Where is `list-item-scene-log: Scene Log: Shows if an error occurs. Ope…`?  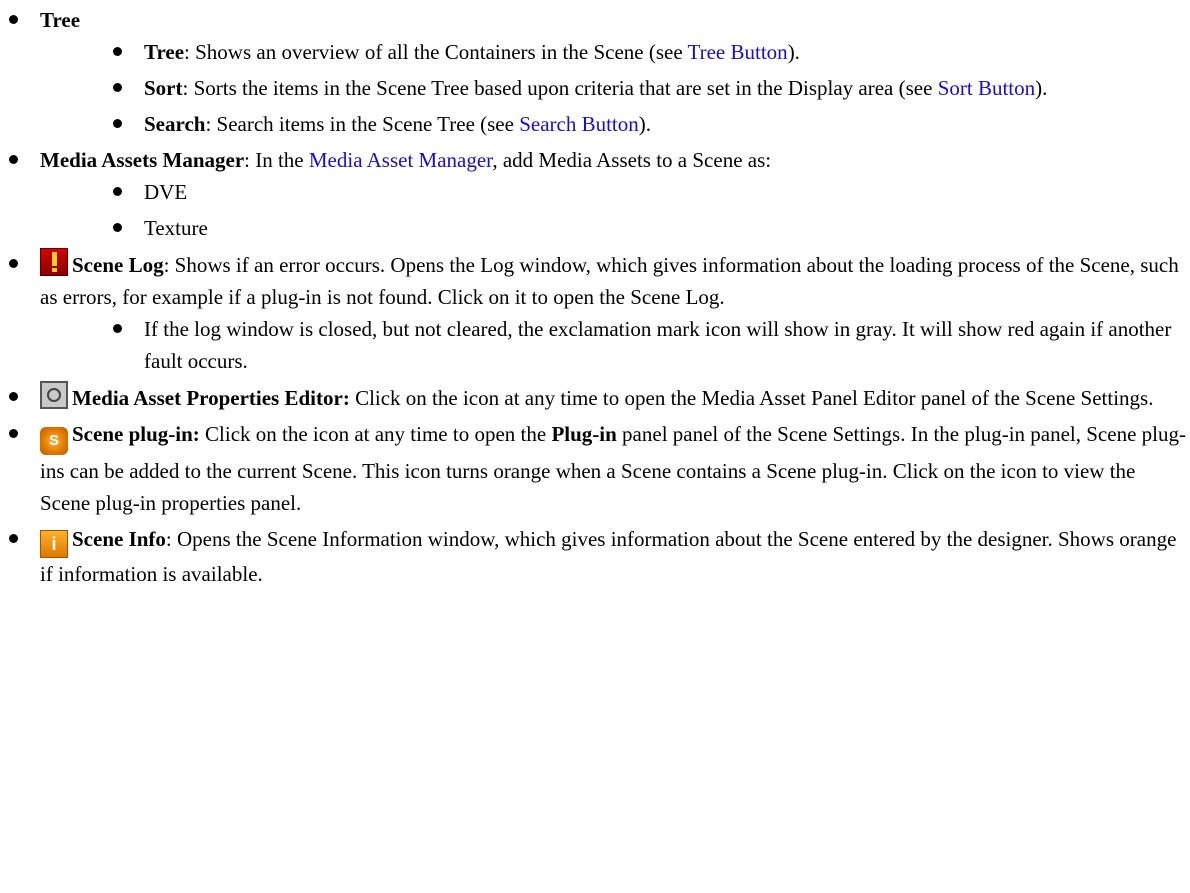 list-item-scene-log: Scene Log: Shows if an error occurs. Ope… is located at coordinates (595, 312).